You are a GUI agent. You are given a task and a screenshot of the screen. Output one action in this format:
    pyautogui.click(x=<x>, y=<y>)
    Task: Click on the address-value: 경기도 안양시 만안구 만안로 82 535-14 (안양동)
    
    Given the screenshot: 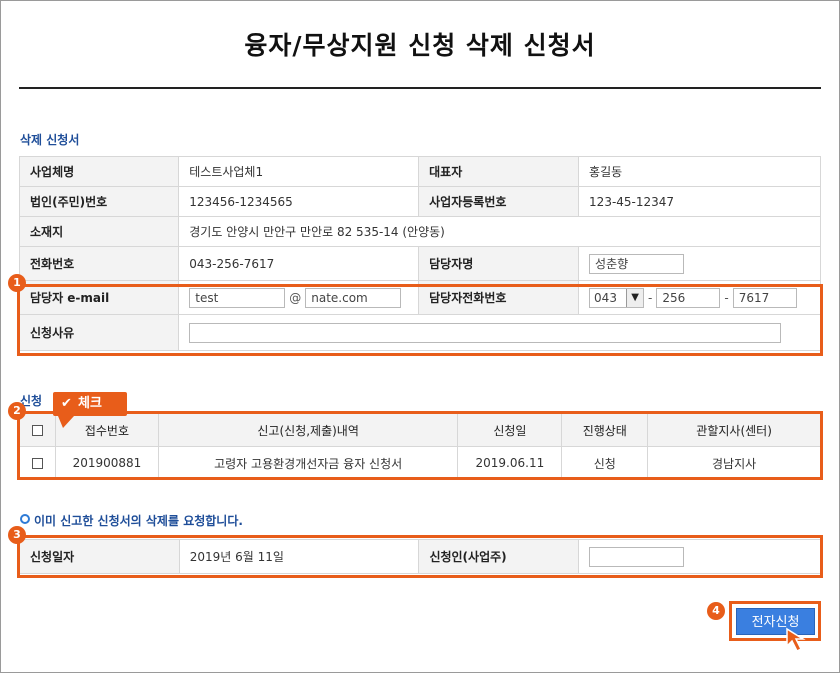 What is the action you would take?
    pyautogui.click(x=499, y=231)
    